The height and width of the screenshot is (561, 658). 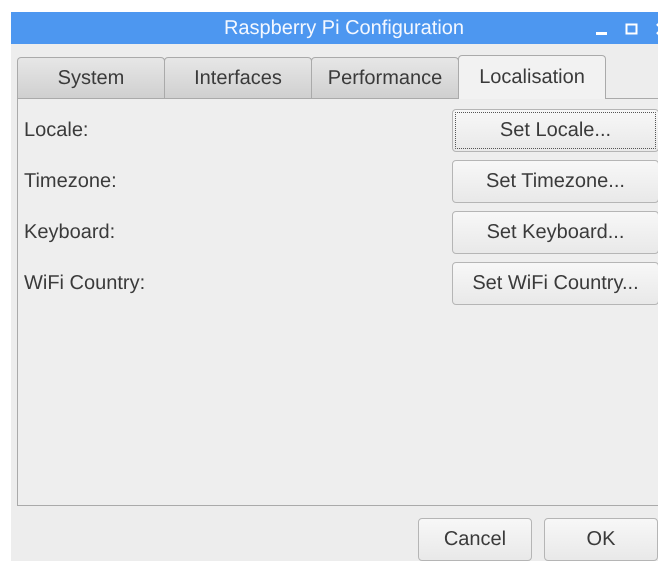 What do you see at coordinates (91, 77) in the screenshot?
I see `tab: System` at bounding box center [91, 77].